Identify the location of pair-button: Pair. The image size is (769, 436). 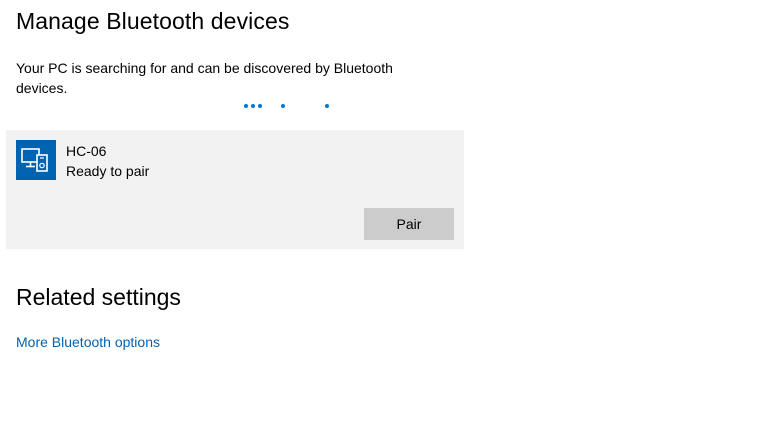
(409, 224).